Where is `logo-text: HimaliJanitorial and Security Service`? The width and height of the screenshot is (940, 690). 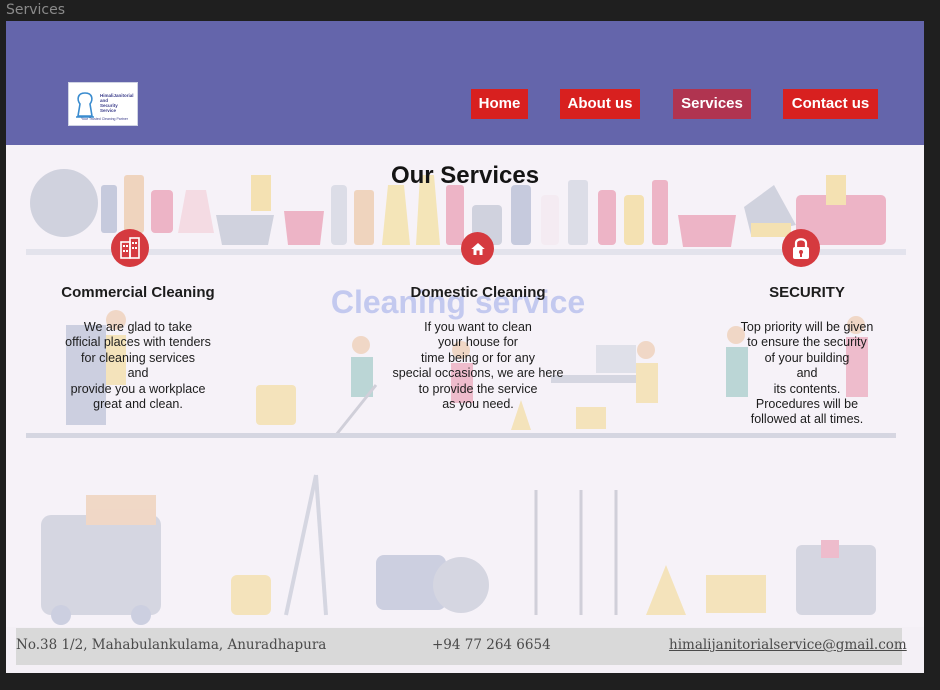 logo-text: HimaliJanitorial and Security Service is located at coordinates (119, 103).